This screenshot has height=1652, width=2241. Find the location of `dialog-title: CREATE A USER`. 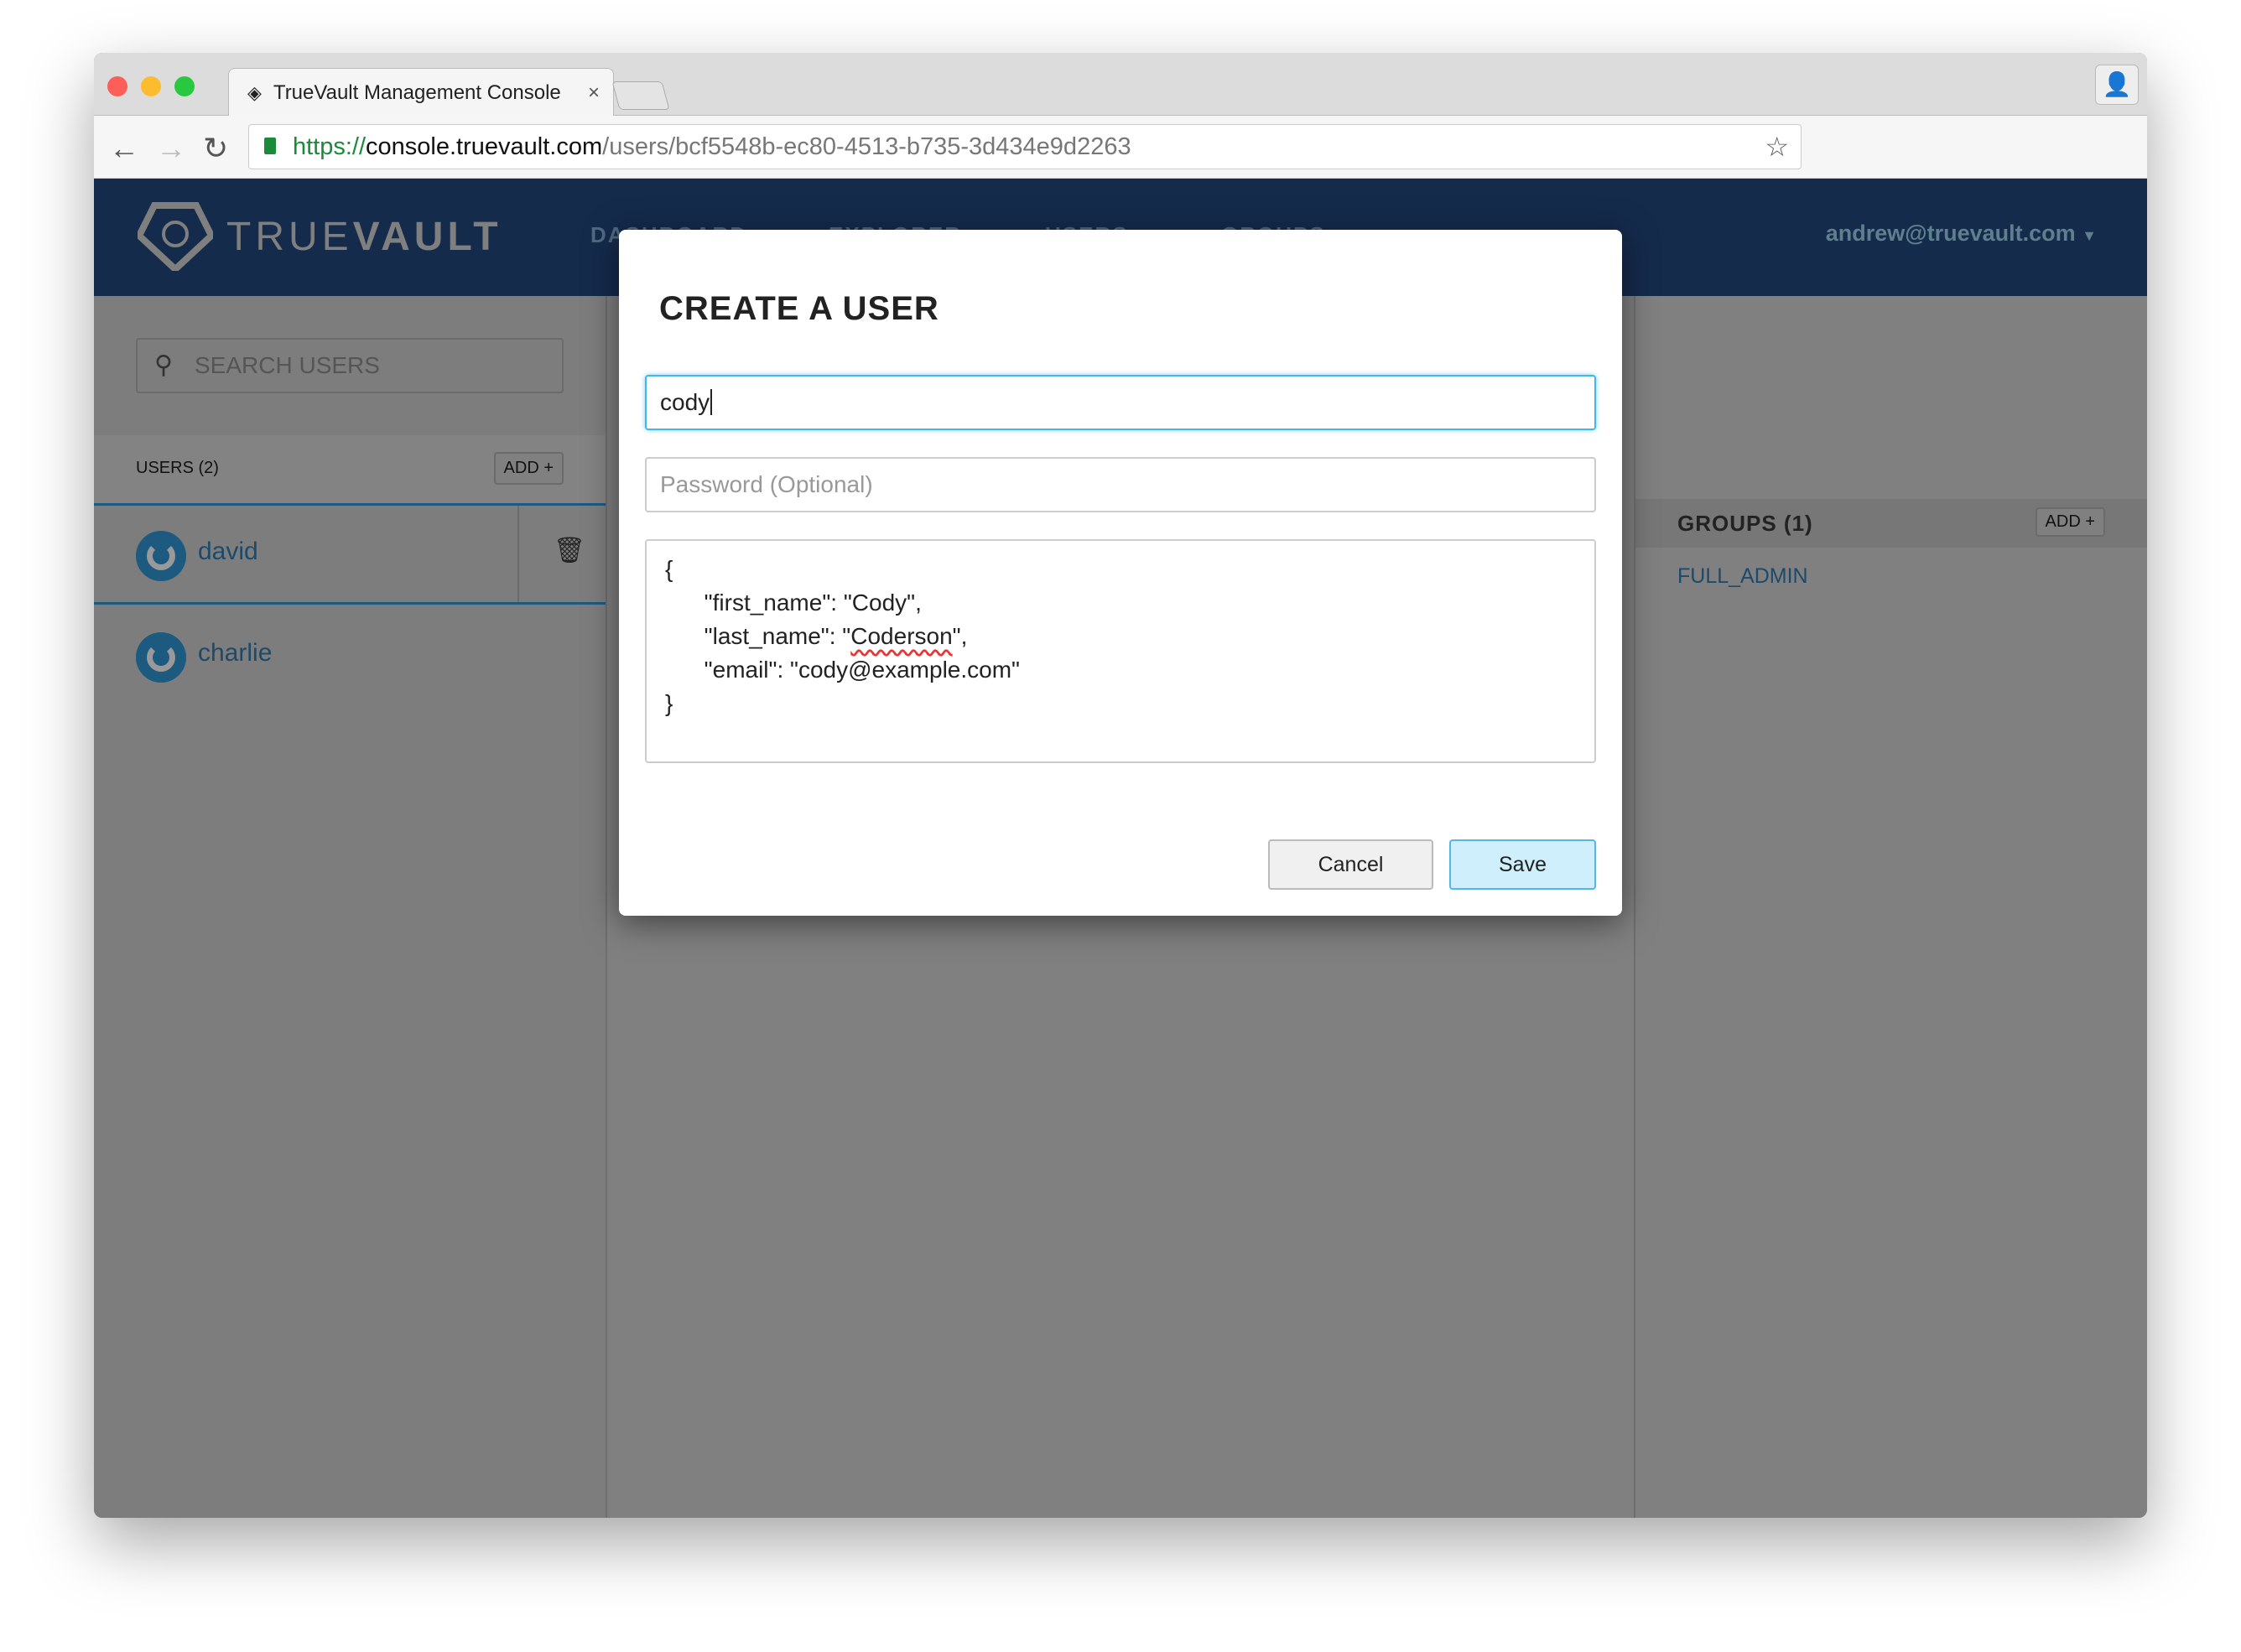

dialog-title: CREATE A USER is located at coordinates (799, 308).